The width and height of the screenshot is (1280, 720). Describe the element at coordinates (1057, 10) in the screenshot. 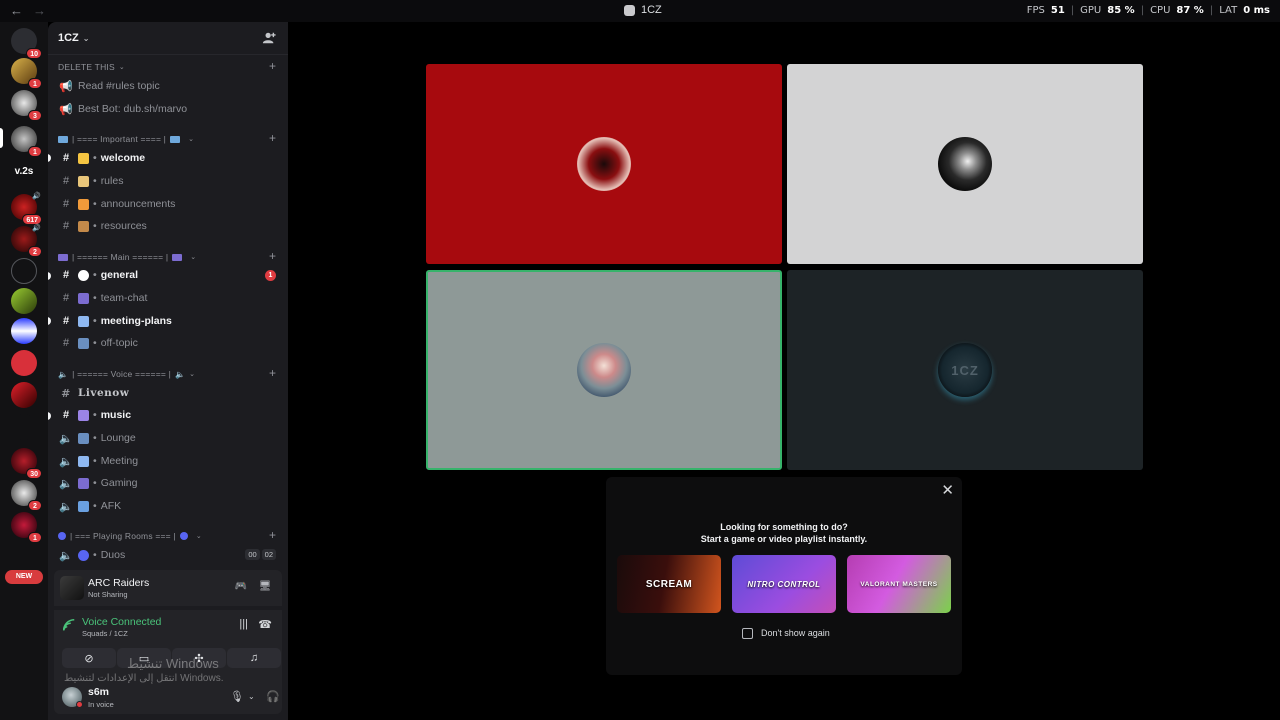

I see `fps-value: 51` at that location.